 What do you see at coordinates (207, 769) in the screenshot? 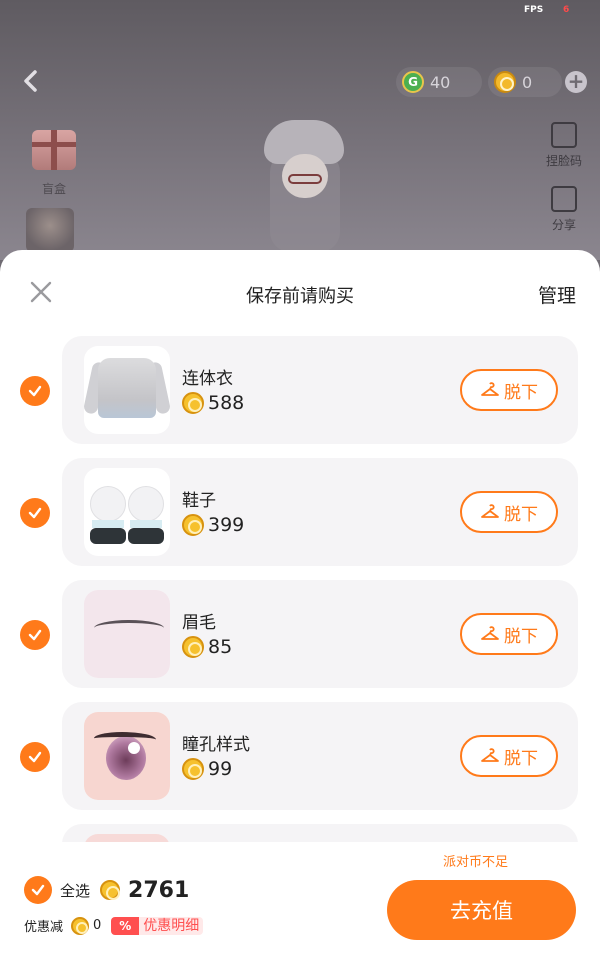
I see `item-price: 99` at bounding box center [207, 769].